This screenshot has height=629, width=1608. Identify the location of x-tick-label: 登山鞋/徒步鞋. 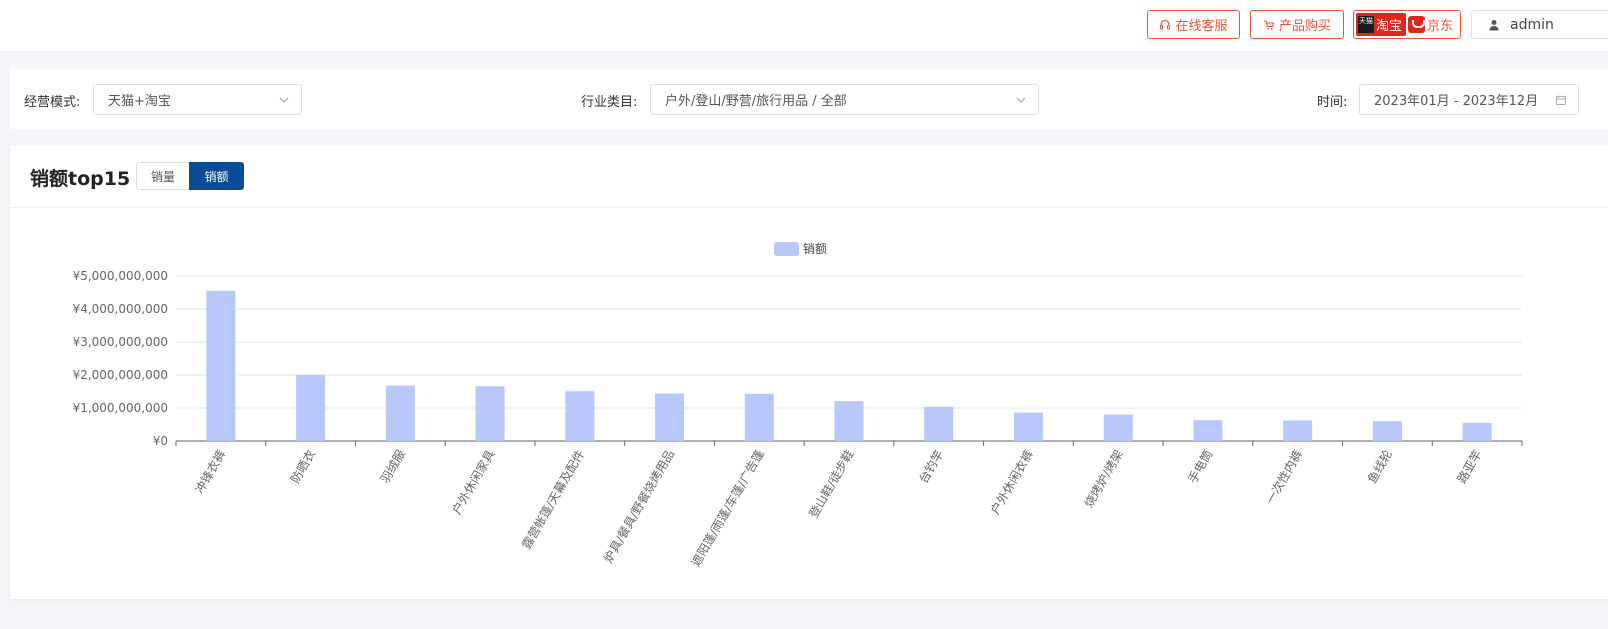
(831, 483).